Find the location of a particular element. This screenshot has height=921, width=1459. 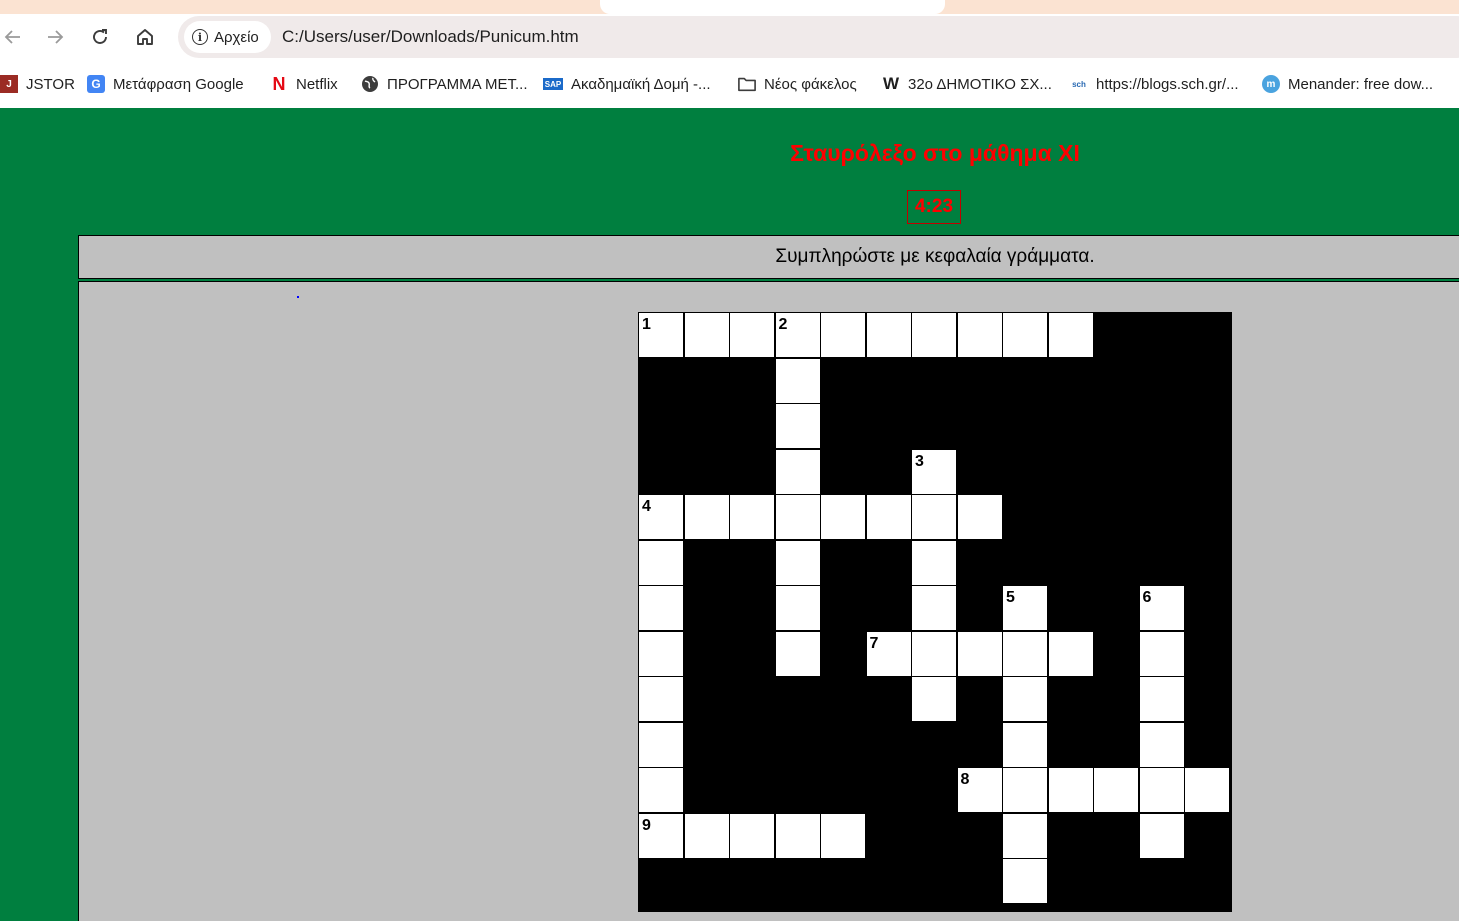

bookmark-google-translate: G Μετάφραση Google is located at coordinates (165, 84).